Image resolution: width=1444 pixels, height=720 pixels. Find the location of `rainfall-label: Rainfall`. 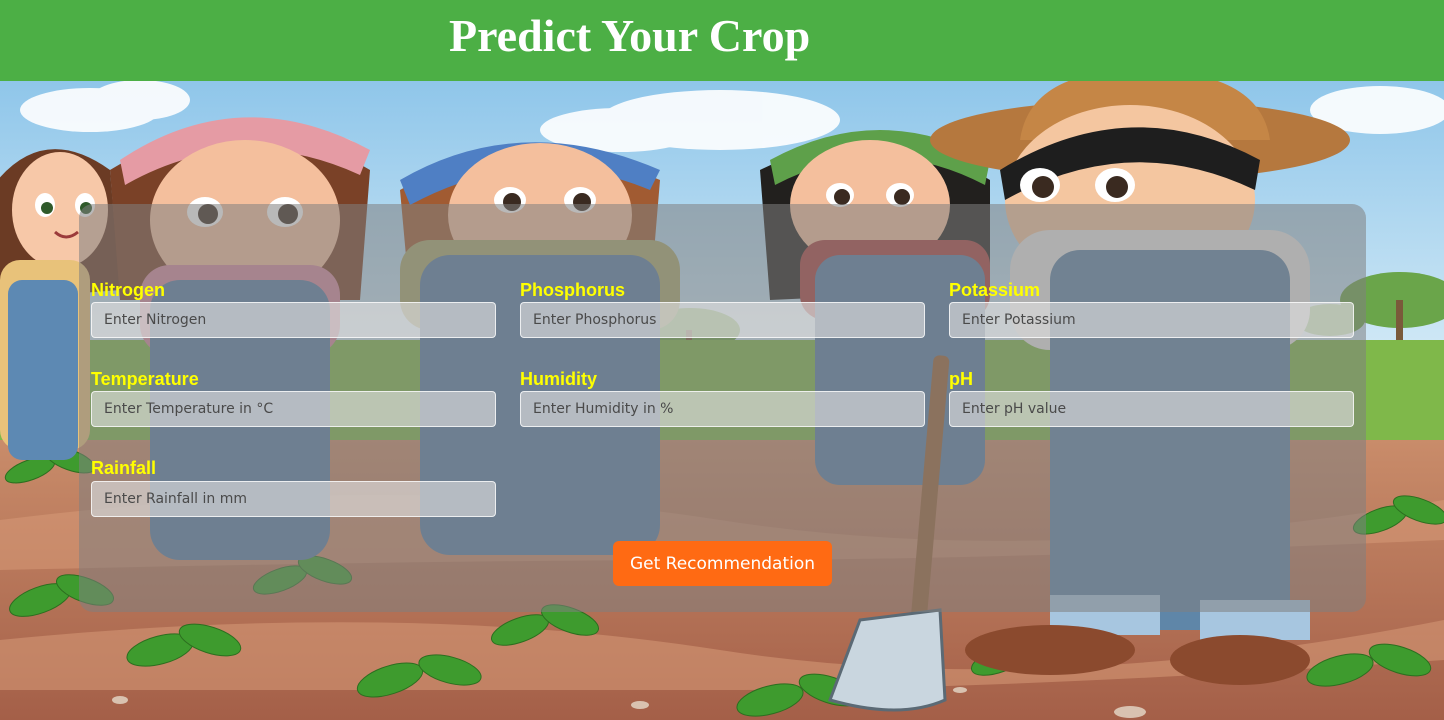

rainfall-label: Rainfall is located at coordinates (124, 468).